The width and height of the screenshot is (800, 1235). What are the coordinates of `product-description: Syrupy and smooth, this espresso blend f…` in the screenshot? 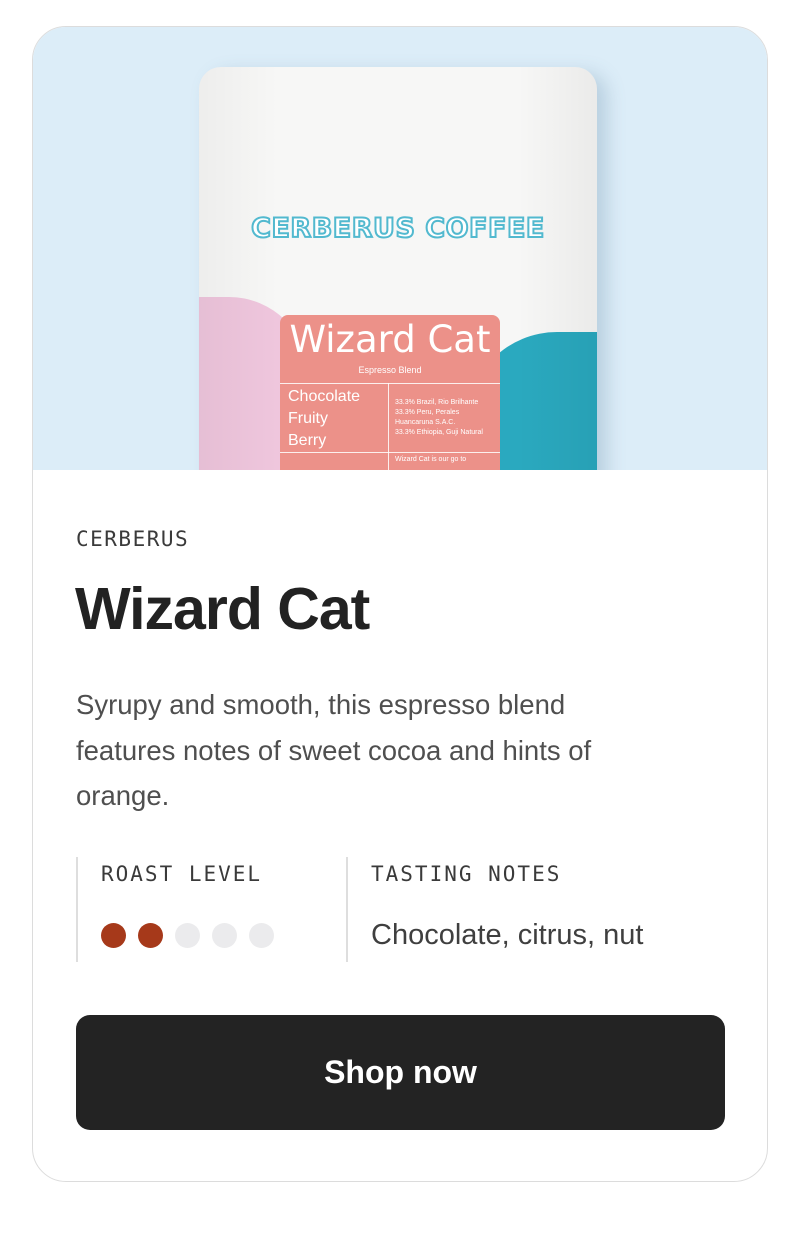 It's located at (334, 750).